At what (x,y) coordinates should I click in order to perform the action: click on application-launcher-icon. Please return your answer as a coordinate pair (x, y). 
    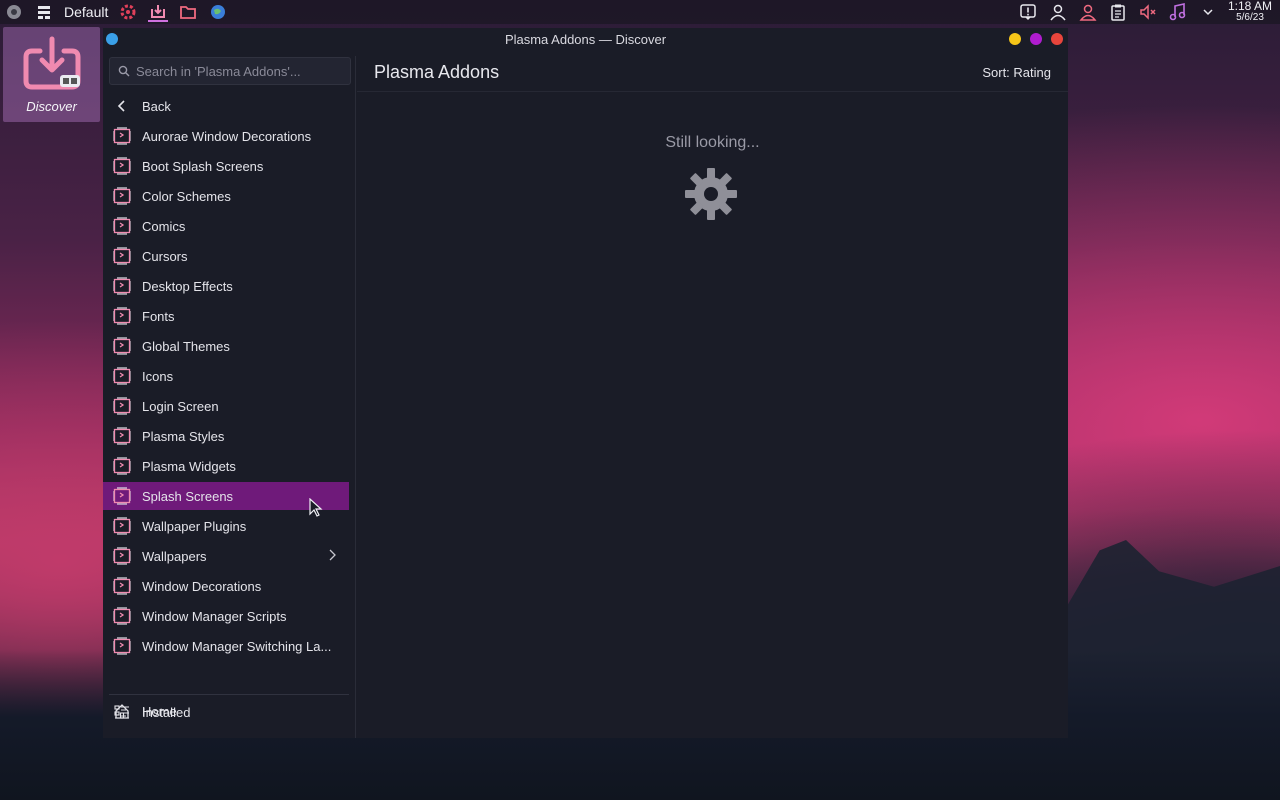
    Looking at the image, I should click on (14, 12).